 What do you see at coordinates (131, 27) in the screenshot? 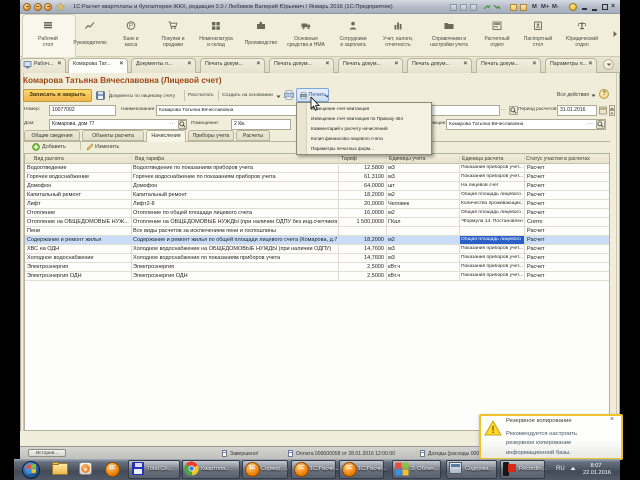
I see `svg-text: P` at bounding box center [131, 27].